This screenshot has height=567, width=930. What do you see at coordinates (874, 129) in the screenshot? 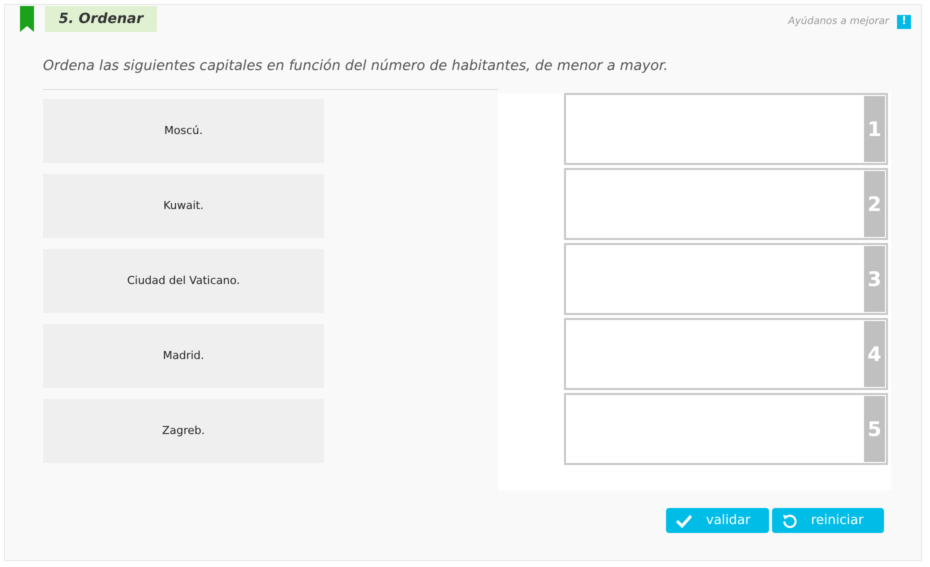
I see `slot-number: 1` at bounding box center [874, 129].